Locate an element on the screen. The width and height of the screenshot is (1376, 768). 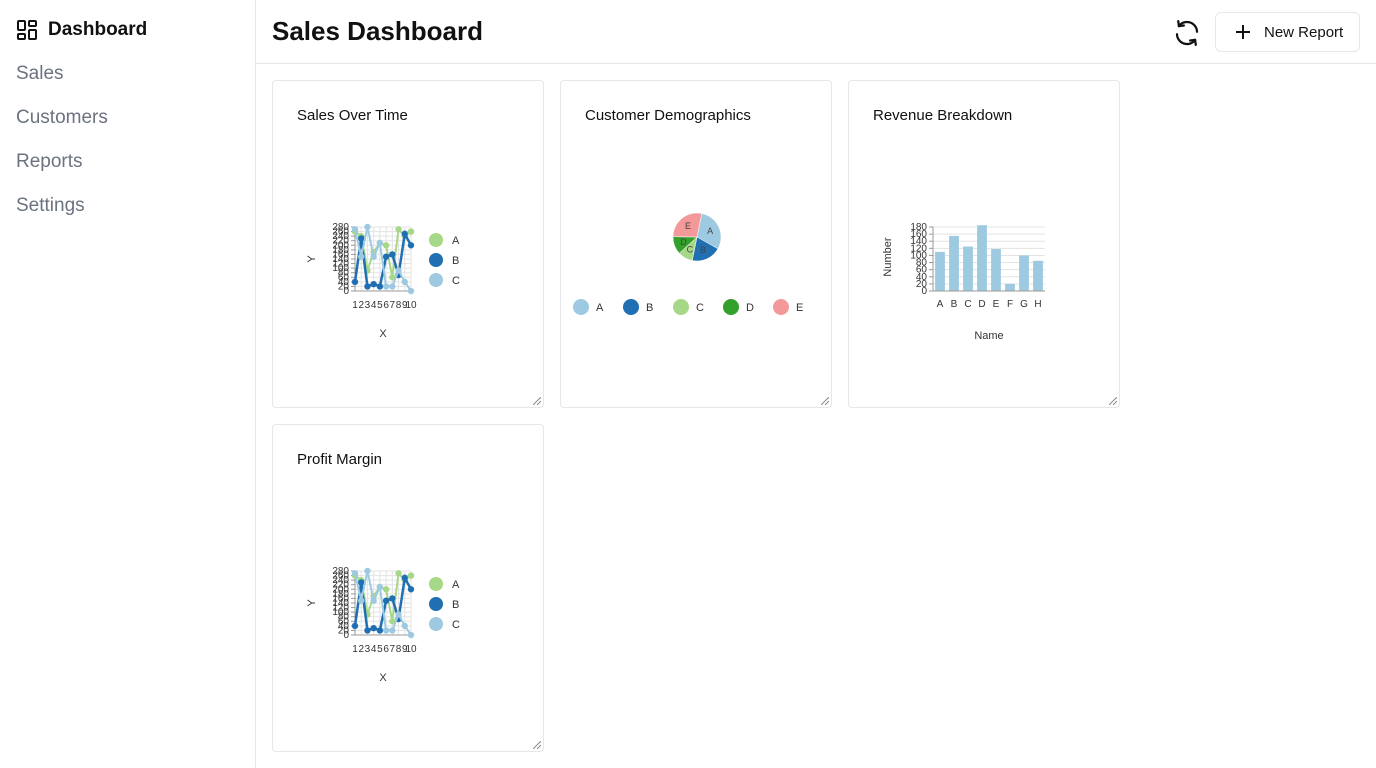
bar-D is located at coordinates (982, 258).